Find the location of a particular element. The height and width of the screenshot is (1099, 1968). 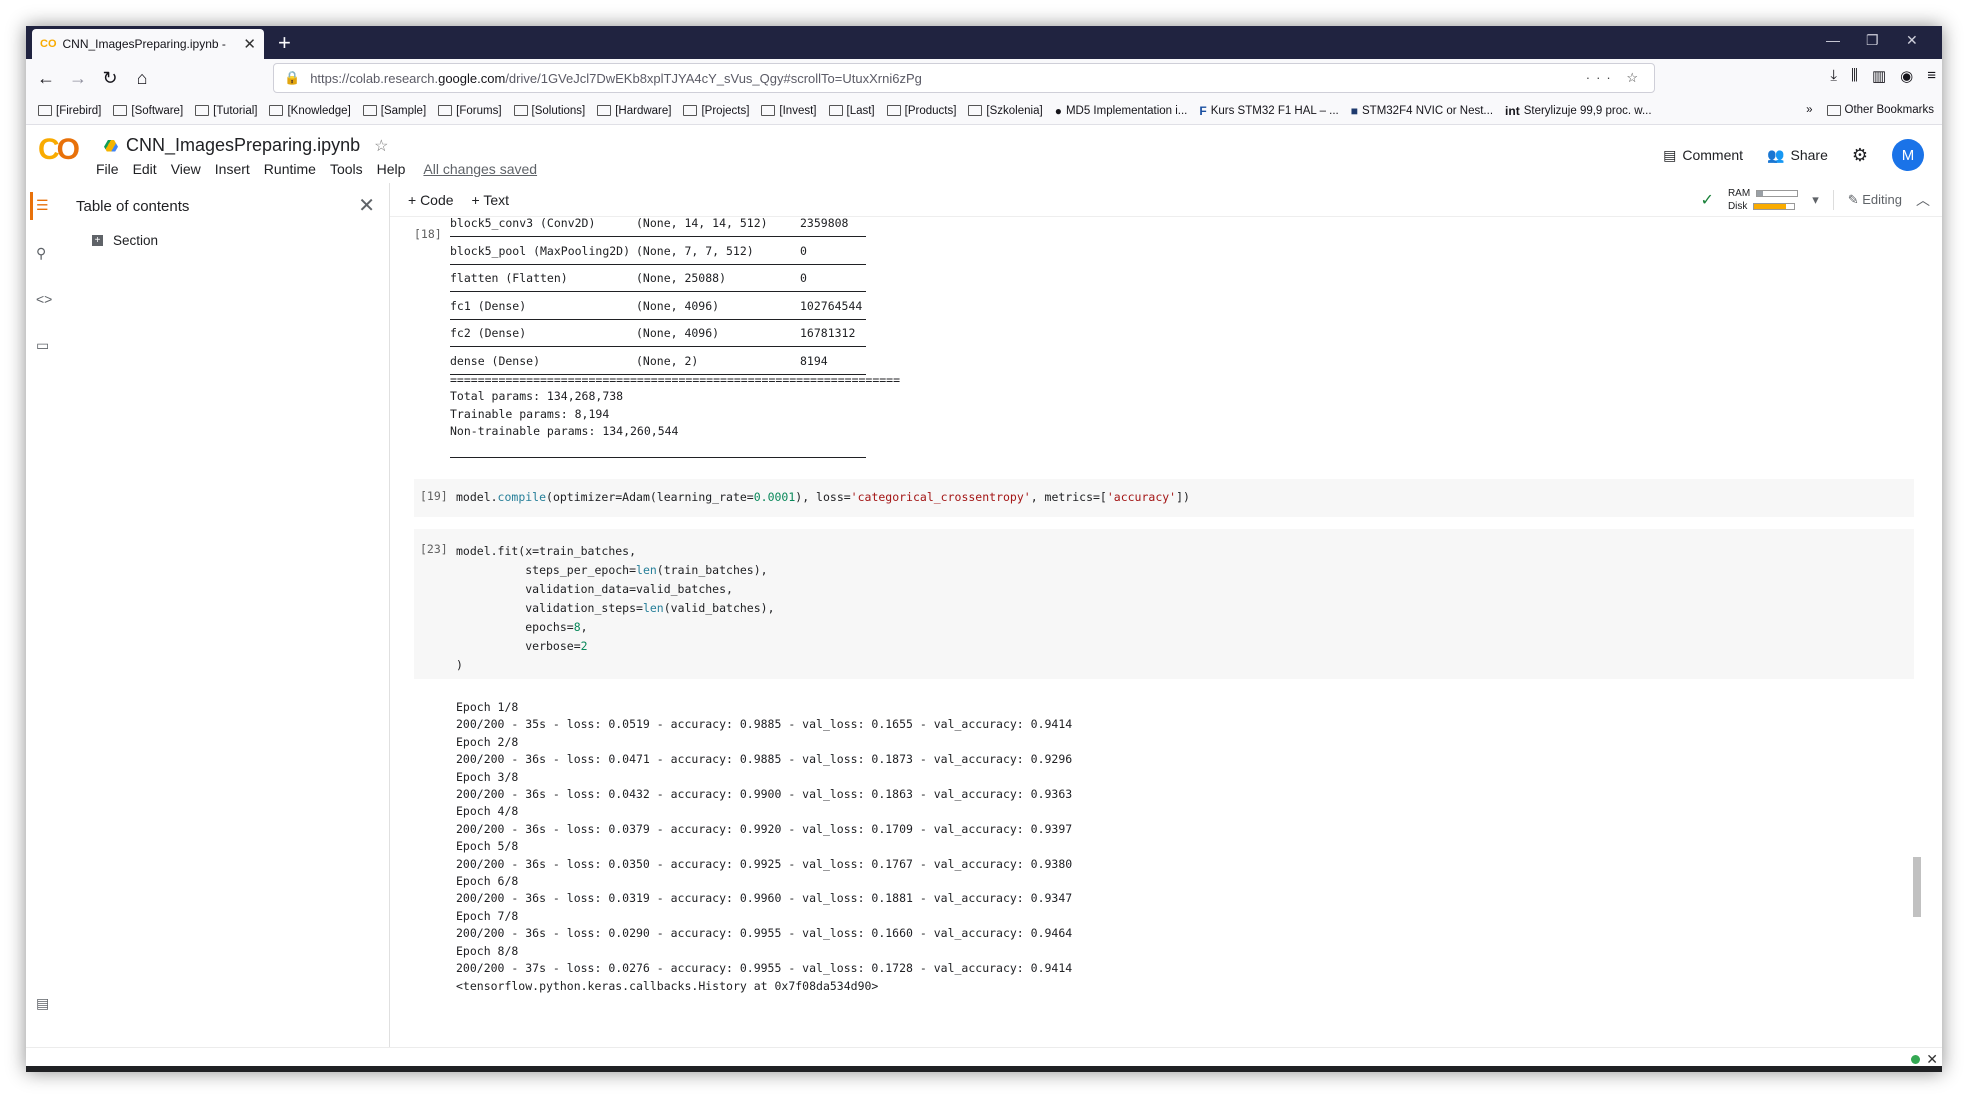

home-icon: ⌂ is located at coordinates (142, 78).